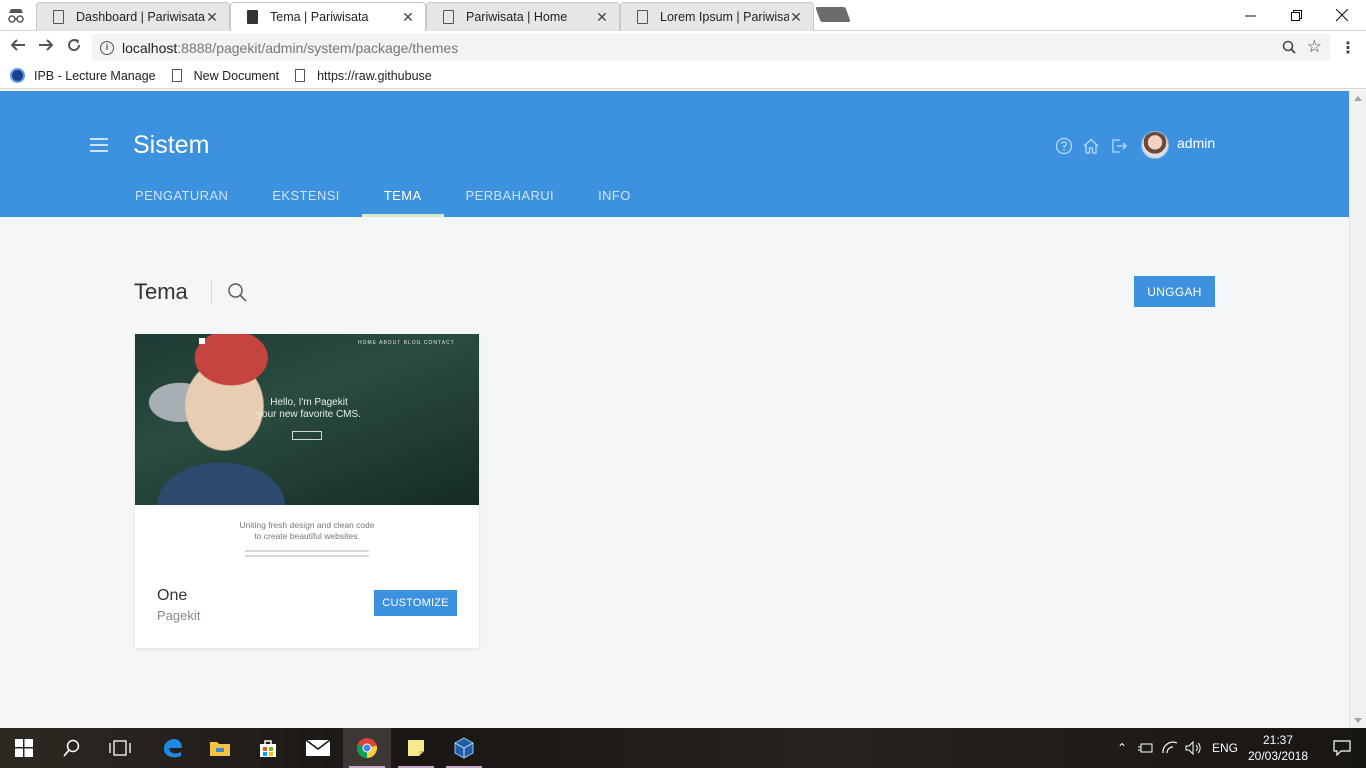  Describe the element at coordinates (1170, 748) in the screenshot. I see `wifi-icon` at that location.